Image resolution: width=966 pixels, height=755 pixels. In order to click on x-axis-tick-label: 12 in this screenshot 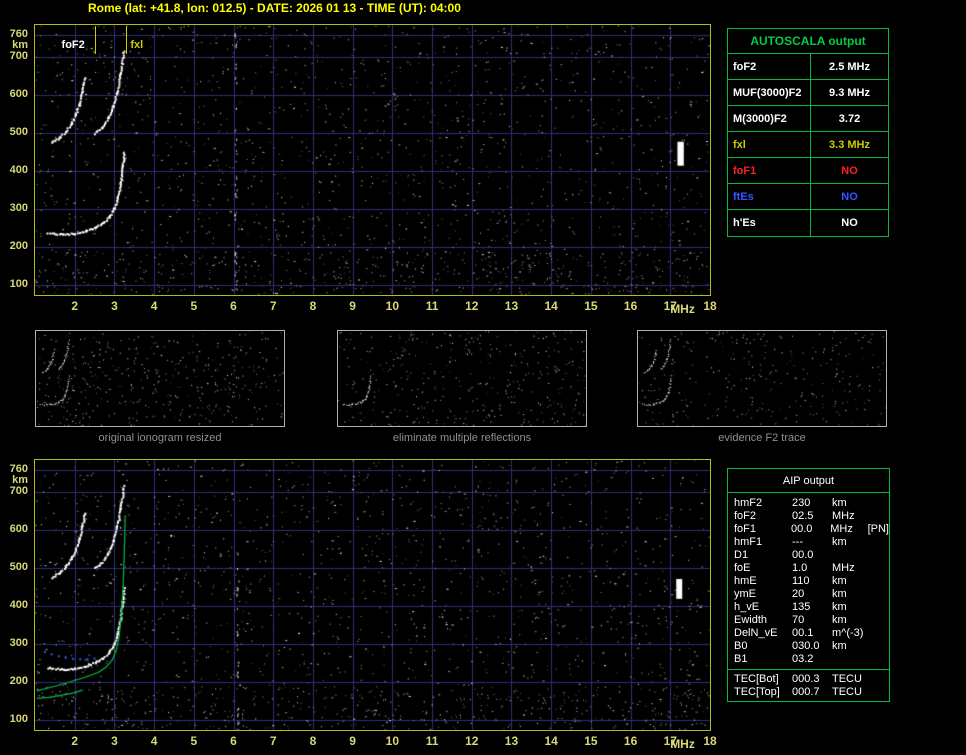, I will do `click(472, 306)`.